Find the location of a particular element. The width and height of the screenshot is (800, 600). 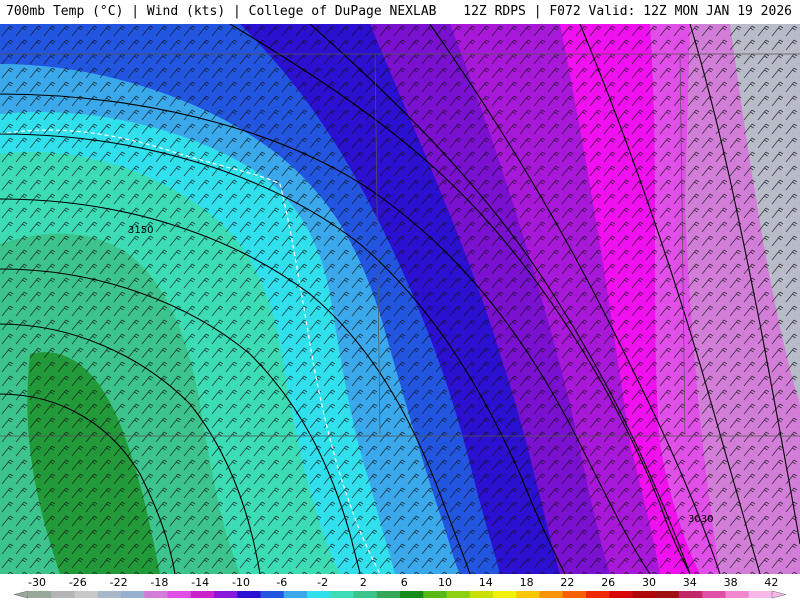

height-label: 3030 is located at coordinates (700, 519).